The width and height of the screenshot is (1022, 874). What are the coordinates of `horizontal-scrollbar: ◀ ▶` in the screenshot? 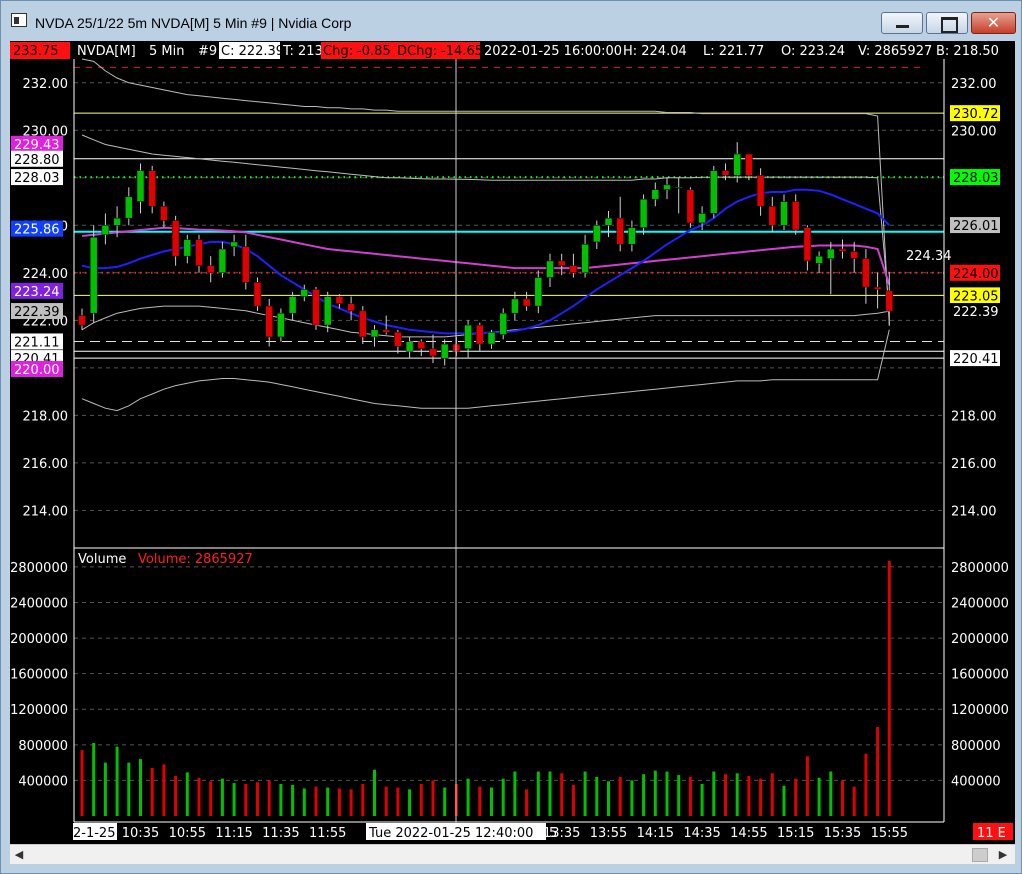 It's located at (512, 854).